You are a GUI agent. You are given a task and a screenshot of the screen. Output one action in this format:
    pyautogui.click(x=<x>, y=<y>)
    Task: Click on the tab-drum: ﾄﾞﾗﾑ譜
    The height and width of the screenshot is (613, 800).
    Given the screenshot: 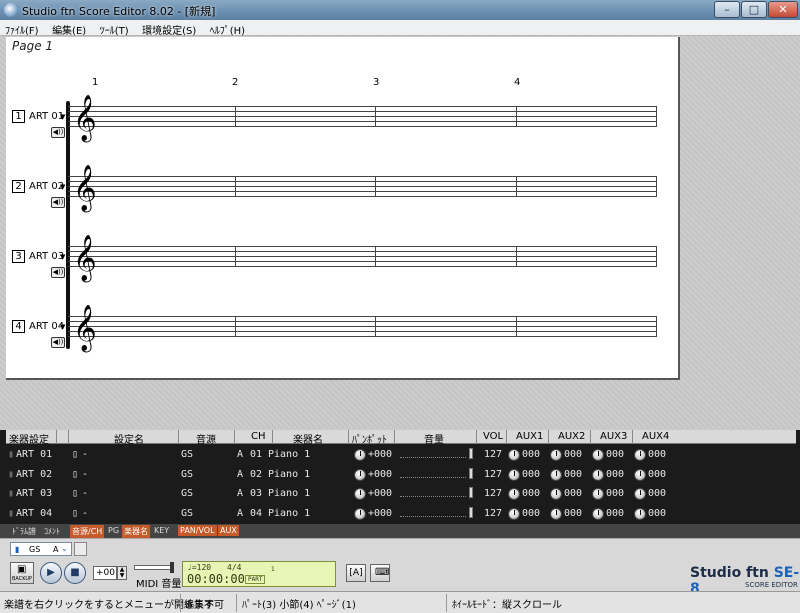 What is the action you would take?
    pyautogui.click(x=24, y=531)
    